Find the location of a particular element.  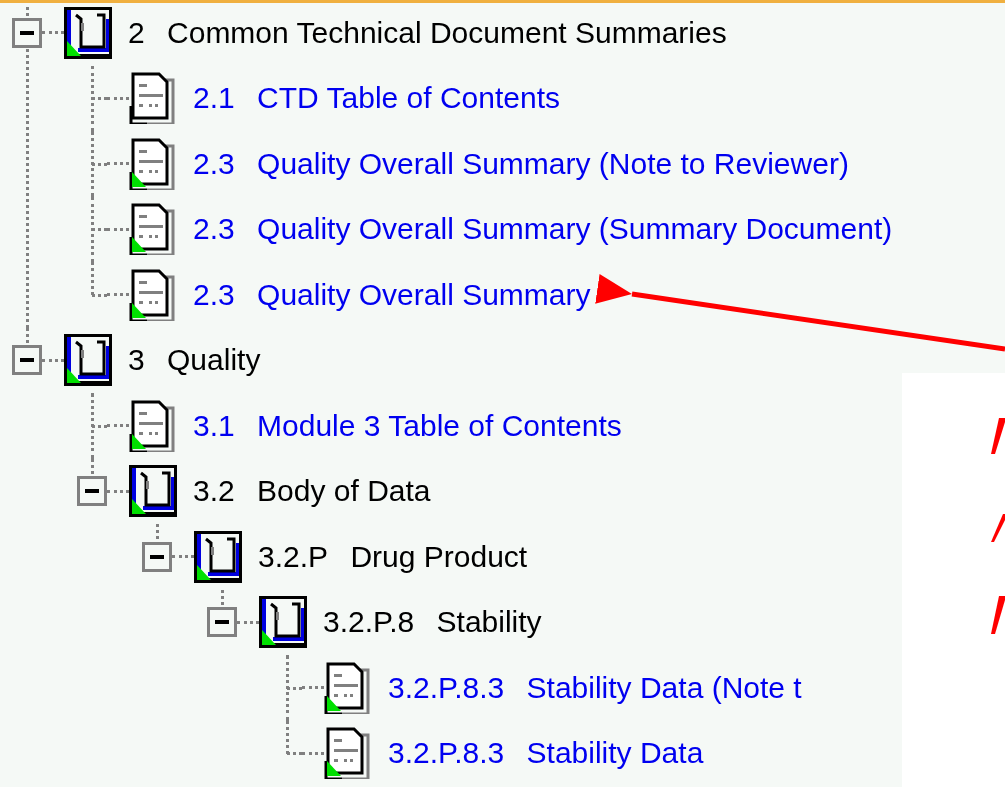

folder-label: 2 Common Technical Document Summaries is located at coordinates (427, 32).